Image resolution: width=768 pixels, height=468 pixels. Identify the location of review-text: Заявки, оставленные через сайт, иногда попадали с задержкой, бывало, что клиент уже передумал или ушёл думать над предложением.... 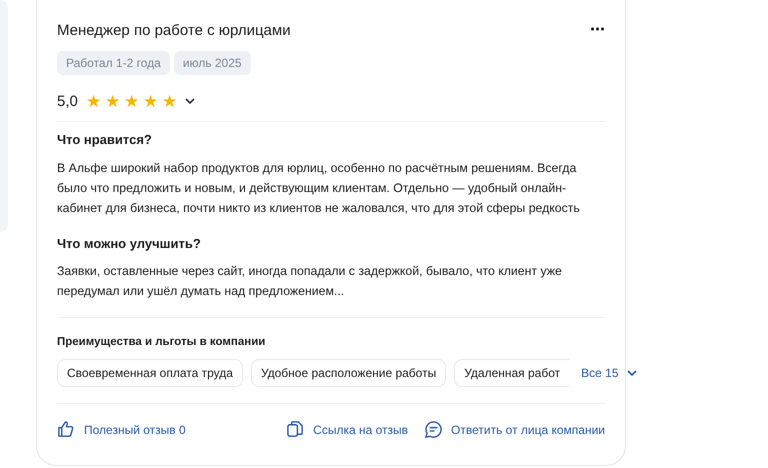
(310, 281).